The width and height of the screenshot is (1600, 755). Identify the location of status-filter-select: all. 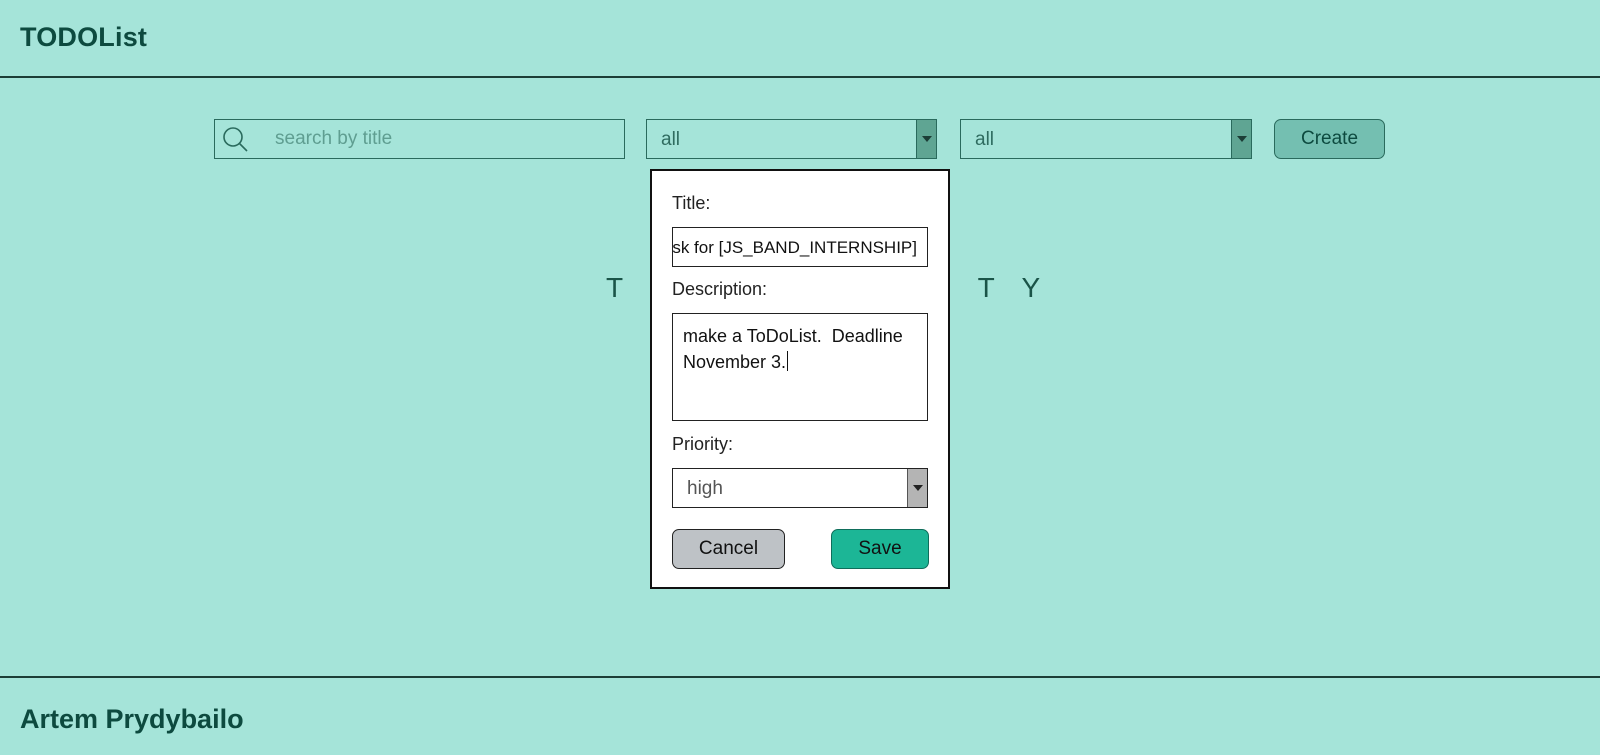
(791, 139).